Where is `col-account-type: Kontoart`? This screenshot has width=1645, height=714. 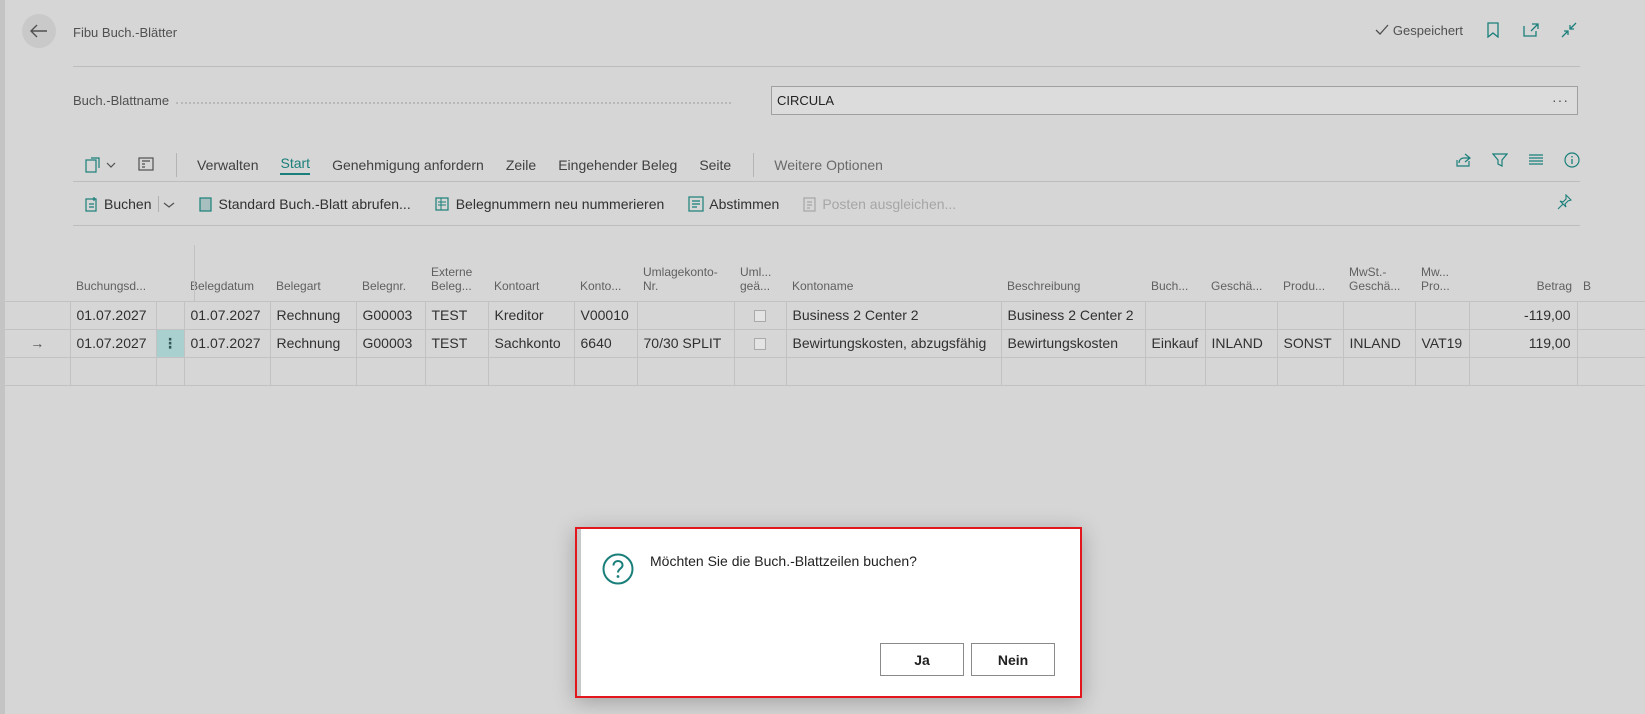
col-account-type: Kontoart is located at coordinates (531, 273).